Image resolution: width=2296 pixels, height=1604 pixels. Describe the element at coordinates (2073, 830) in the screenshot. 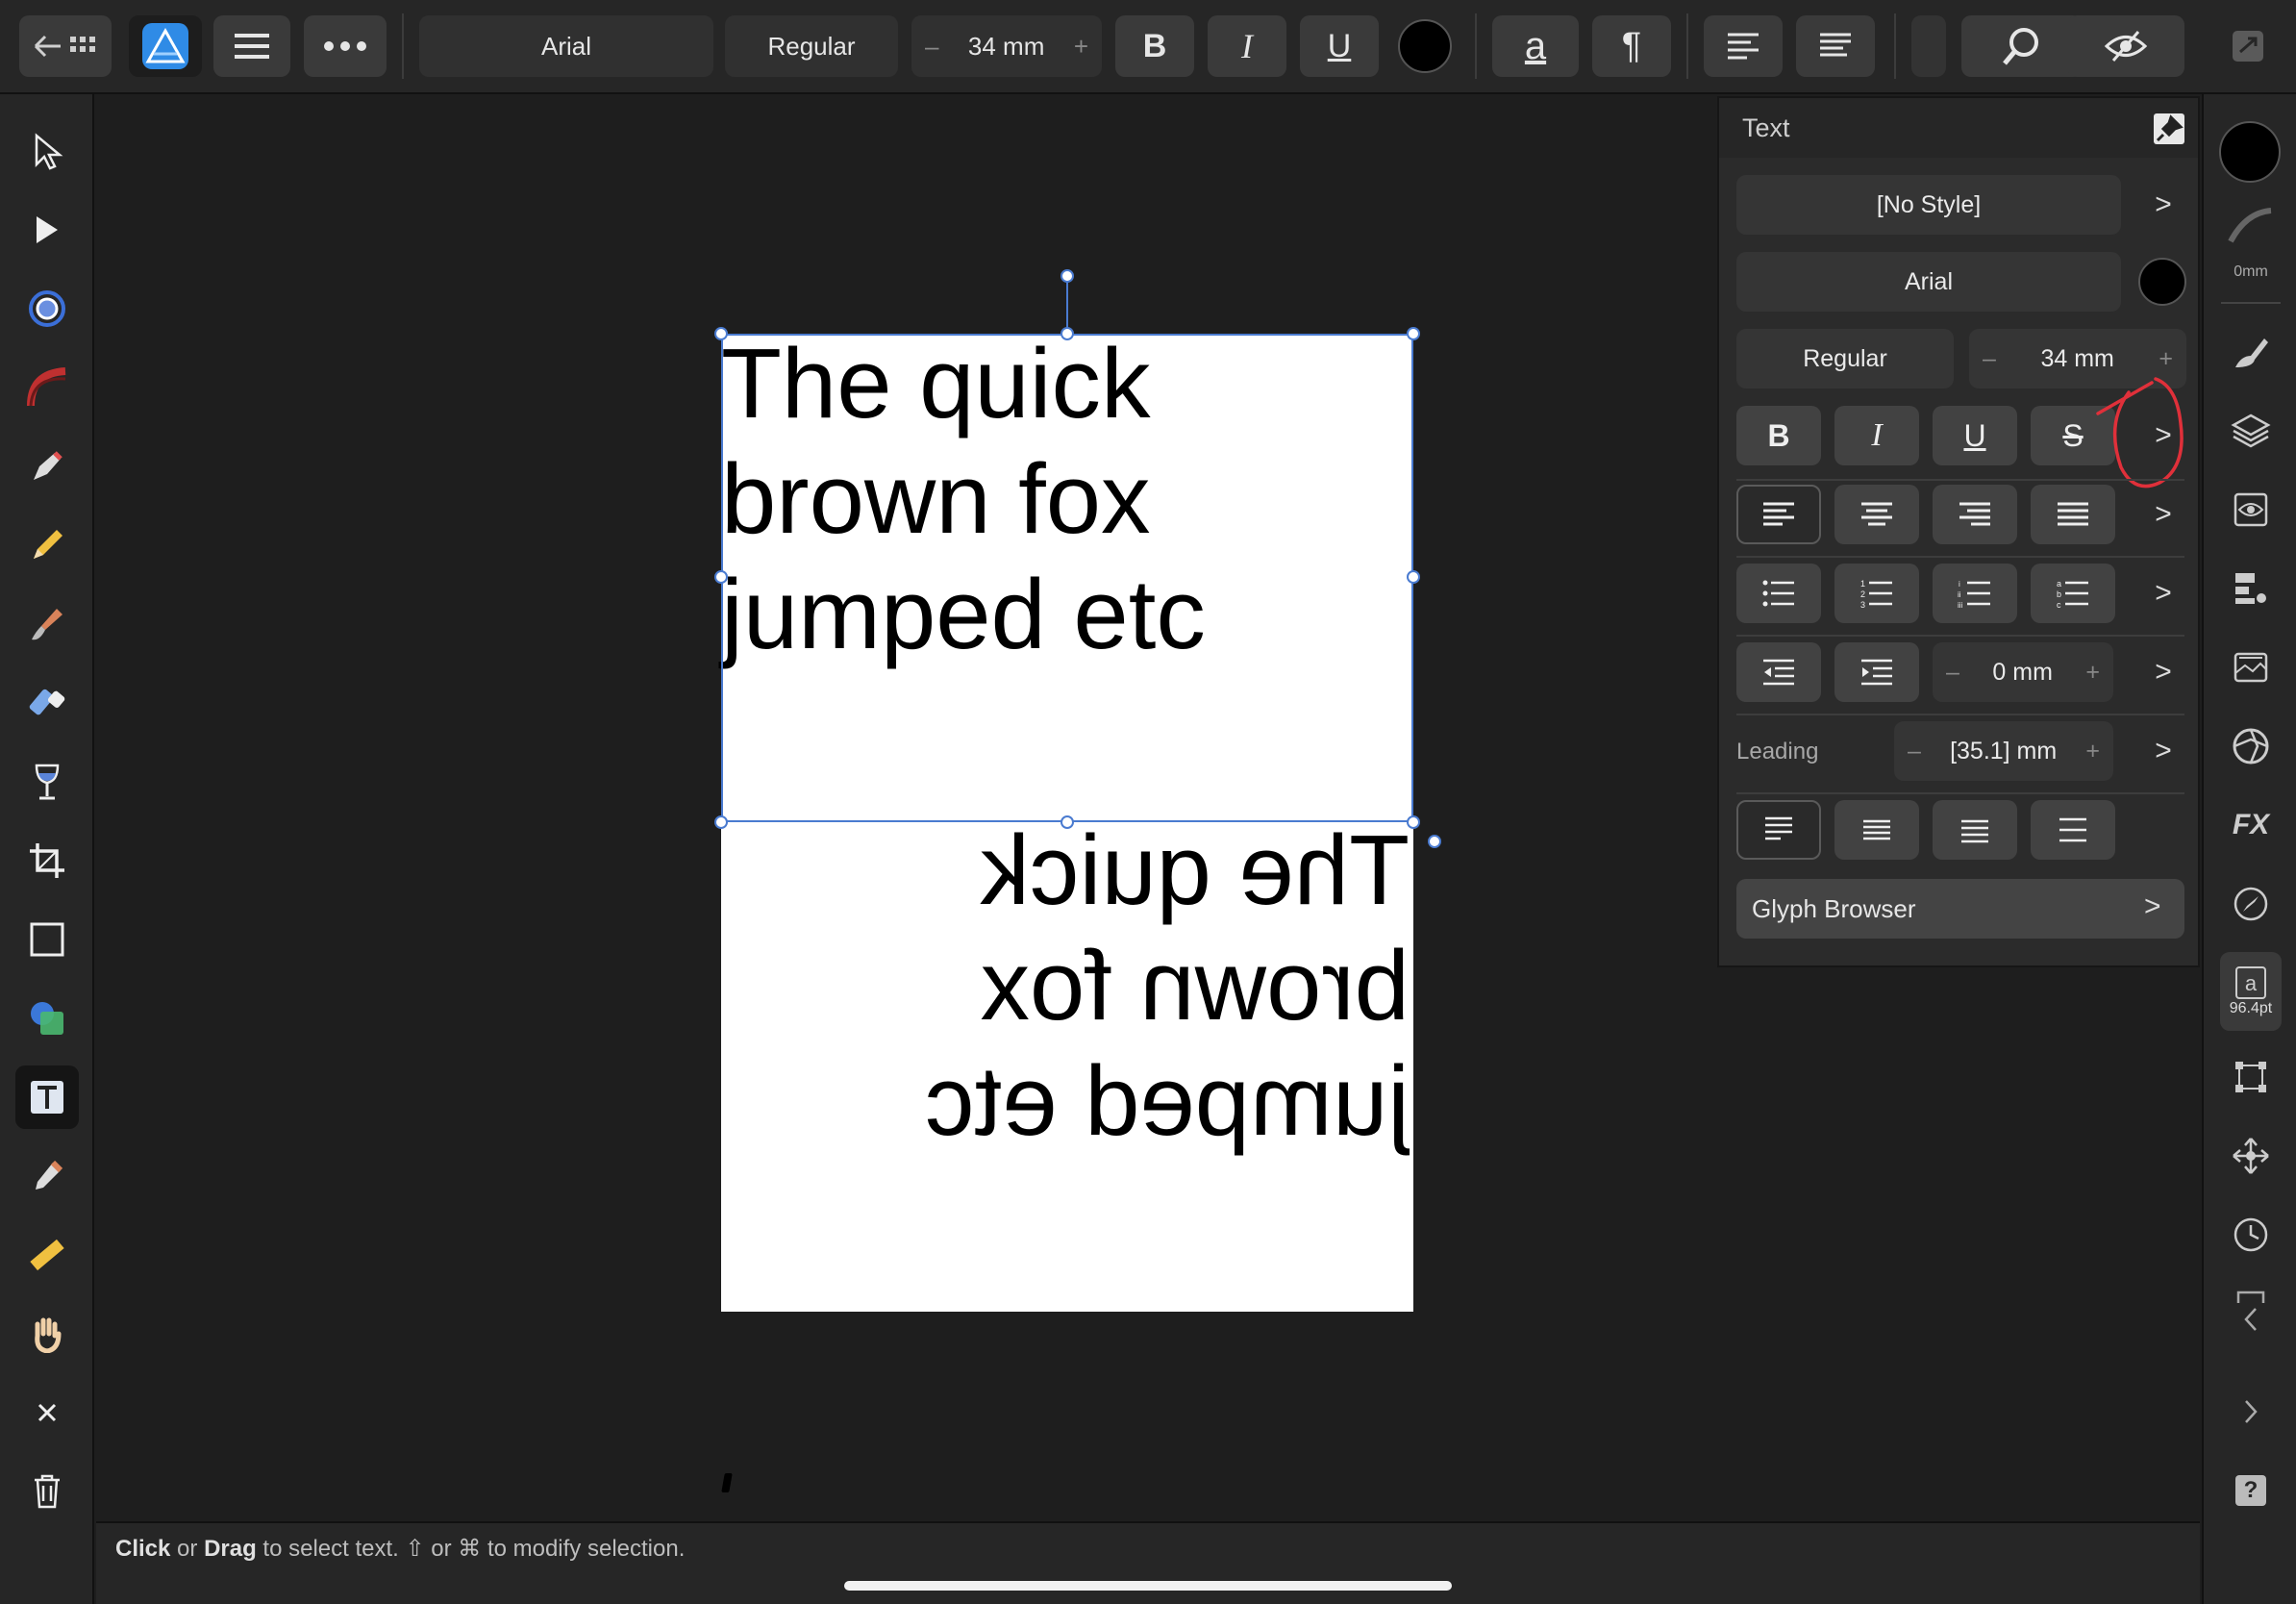

I see `vertical-justify-button` at that location.